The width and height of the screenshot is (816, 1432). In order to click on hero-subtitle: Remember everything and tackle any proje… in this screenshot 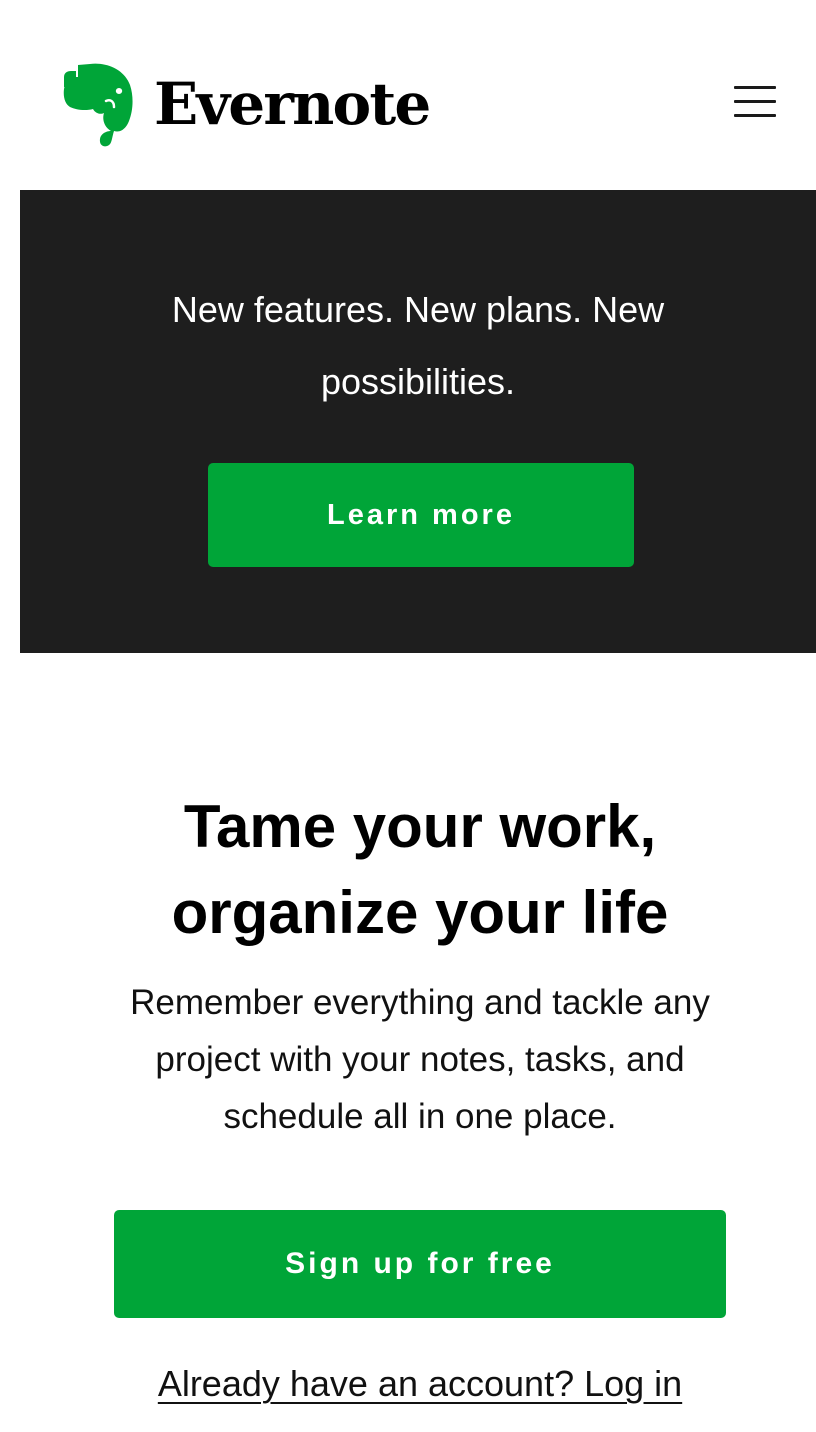, I will do `click(420, 1059)`.